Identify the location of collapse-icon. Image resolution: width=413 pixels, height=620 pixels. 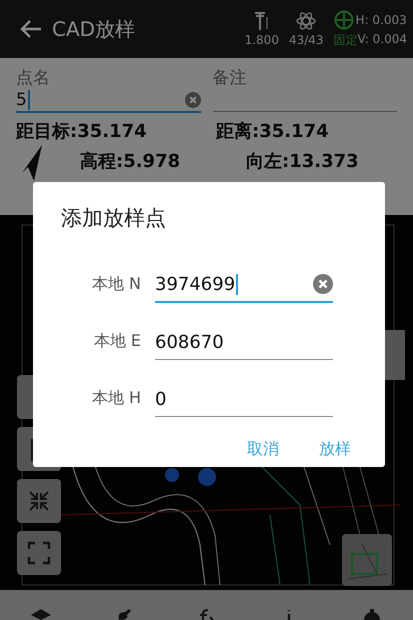
(39, 501).